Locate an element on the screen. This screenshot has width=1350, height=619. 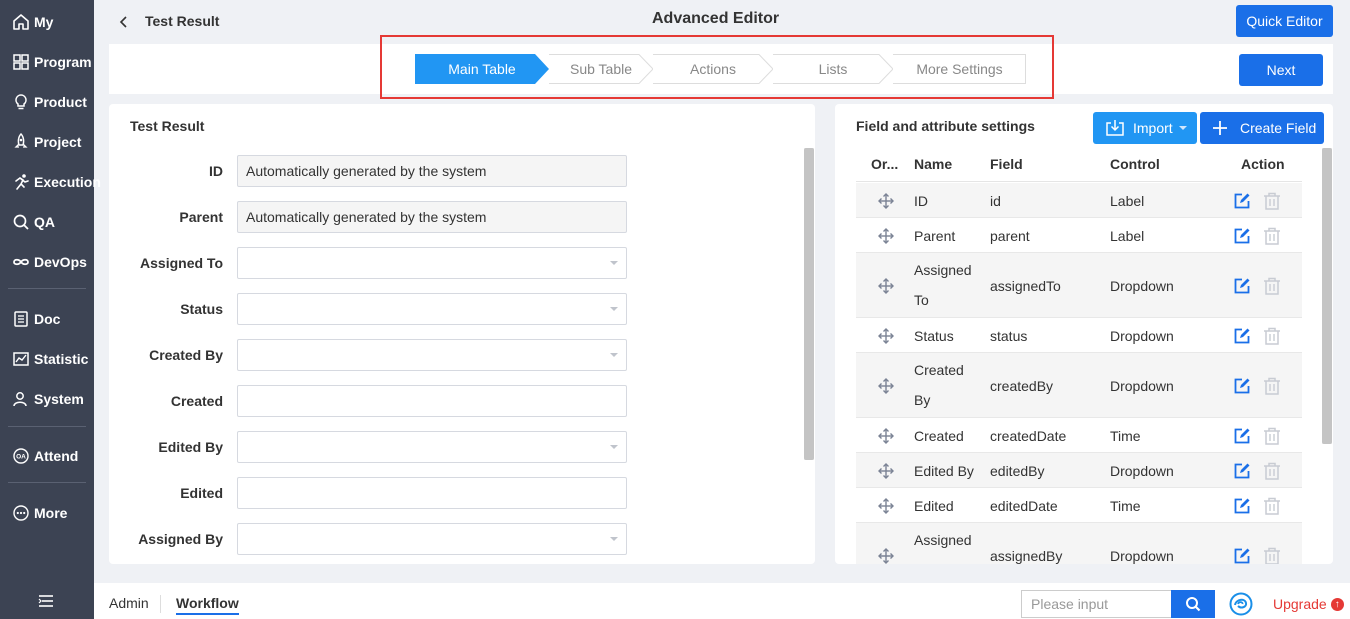
table-scrollbar-thumb is located at coordinates (1327, 296).